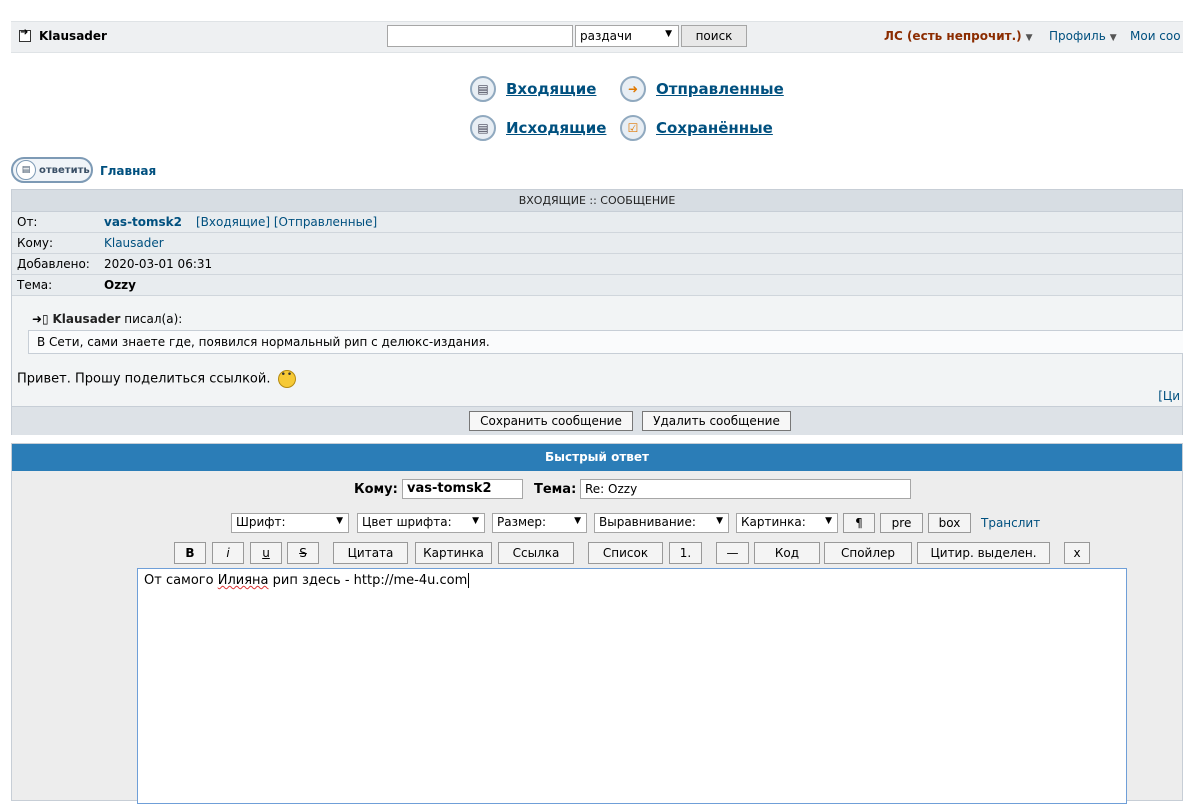  I want to click on font-select-value: Шрифт:, so click(261, 522).